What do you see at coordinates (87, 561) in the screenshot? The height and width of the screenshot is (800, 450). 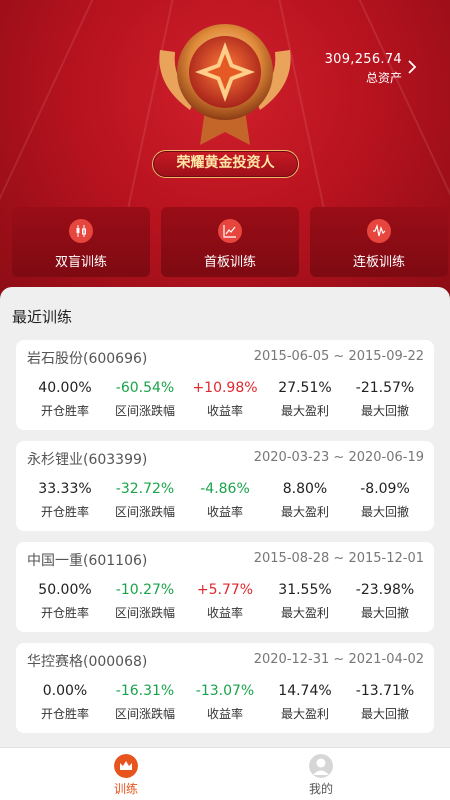 I see `stock-name: 中国一重(601106)` at bounding box center [87, 561].